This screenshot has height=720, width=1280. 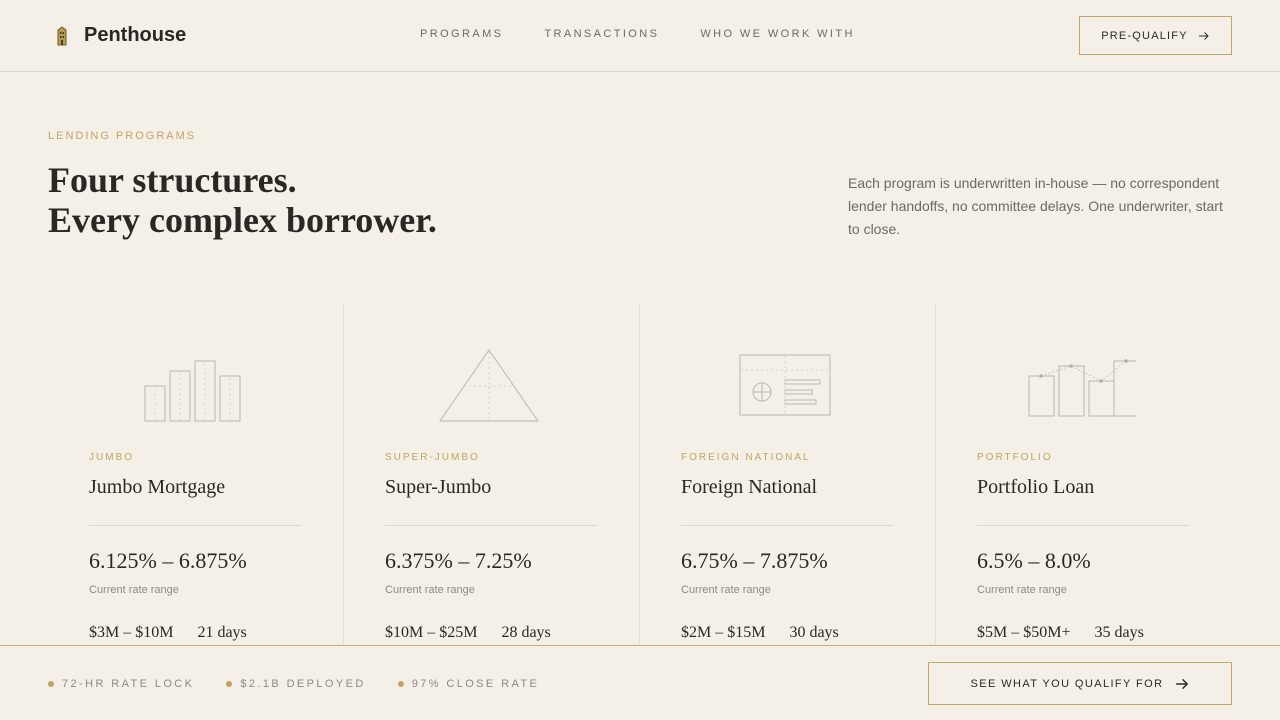 I want to click on loan-amount: $3M – $10M, so click(x=131, y=632).